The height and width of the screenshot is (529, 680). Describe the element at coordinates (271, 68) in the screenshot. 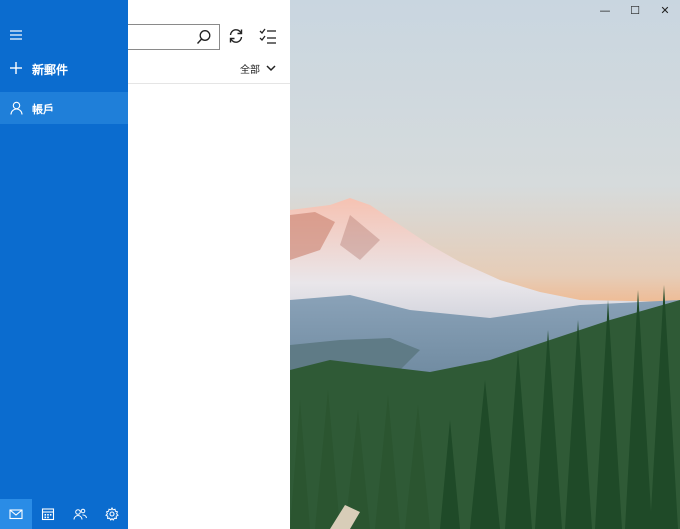

I see `chevron-down-icon` at that location.